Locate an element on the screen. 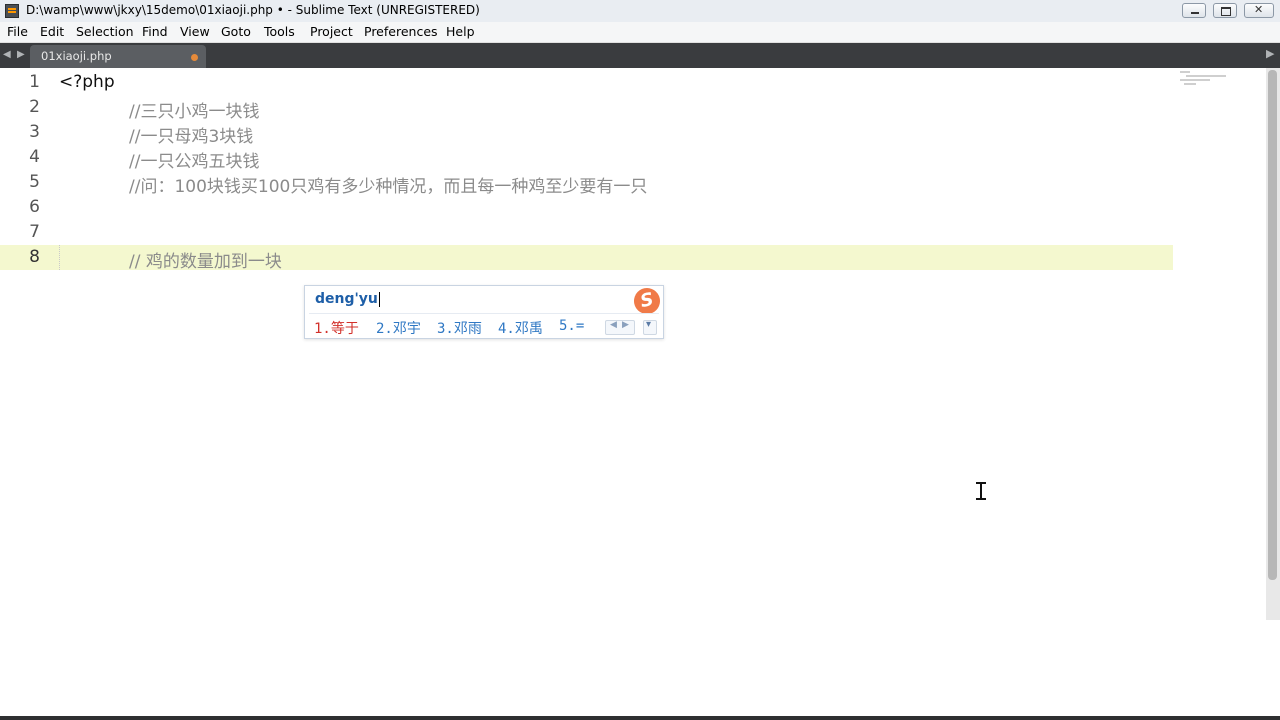 The width and height of the screenshot is (1280, 720). close-icon is located at coordinates (1259, 10).